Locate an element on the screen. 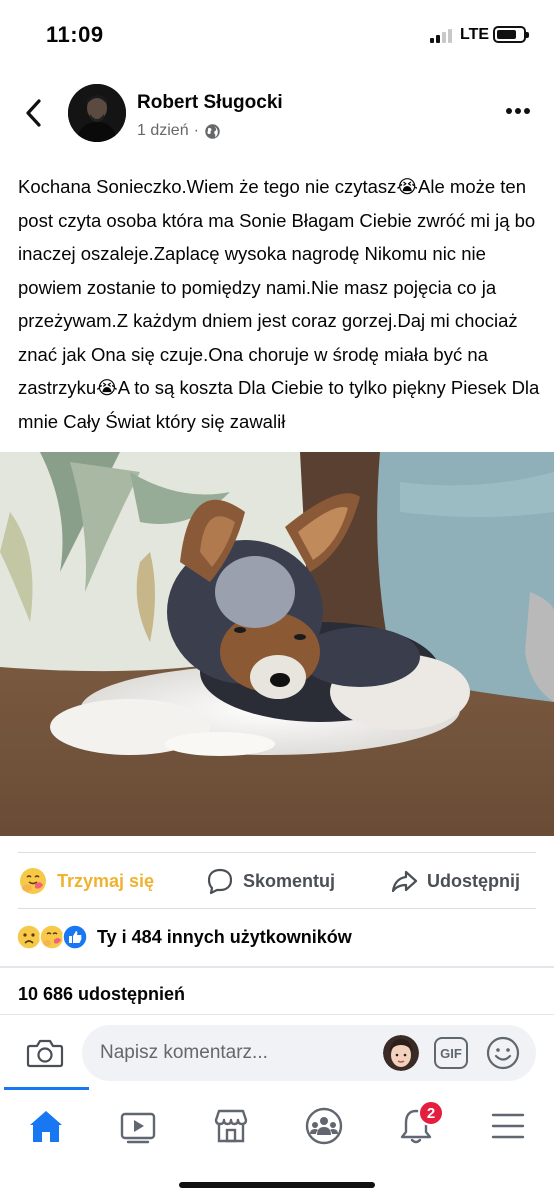 This screenshot has height=1200, width=554. user-avatar-sticker-icon is located at coordinates (401, 1053).